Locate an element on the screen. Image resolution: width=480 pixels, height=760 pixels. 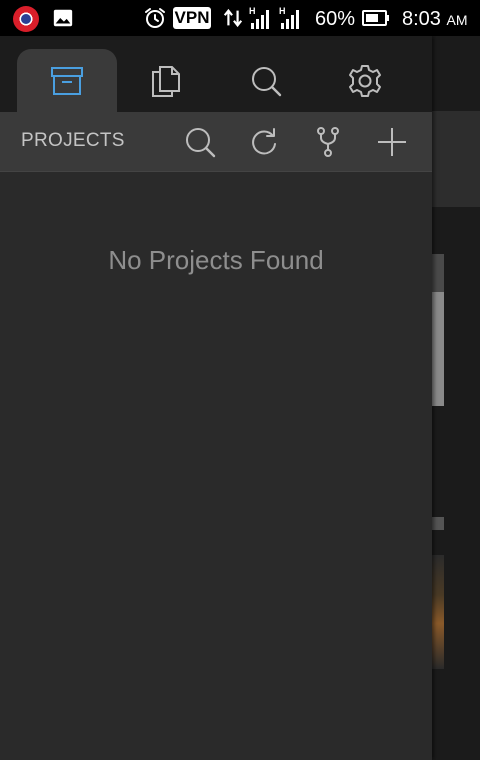
background-panel-bar is located at coordinates (438, 523).